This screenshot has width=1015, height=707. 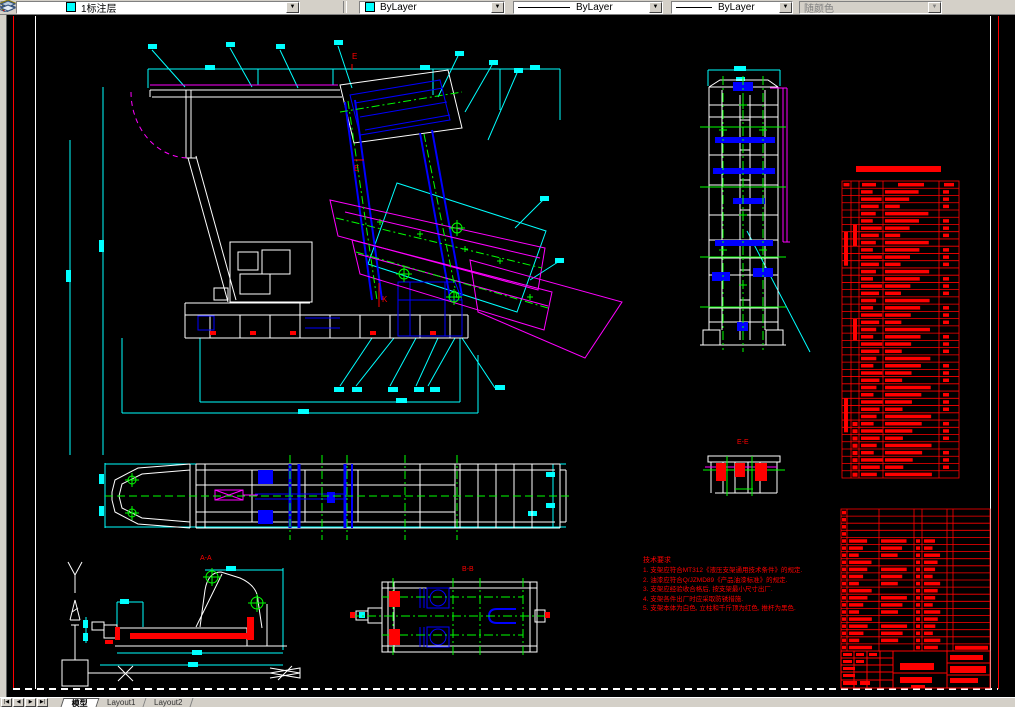 I want to click on note-line: 5. 支架本体为白色, 立柱和千斤顶为红色, 推杆为黑色., so click(x=719, y=609).